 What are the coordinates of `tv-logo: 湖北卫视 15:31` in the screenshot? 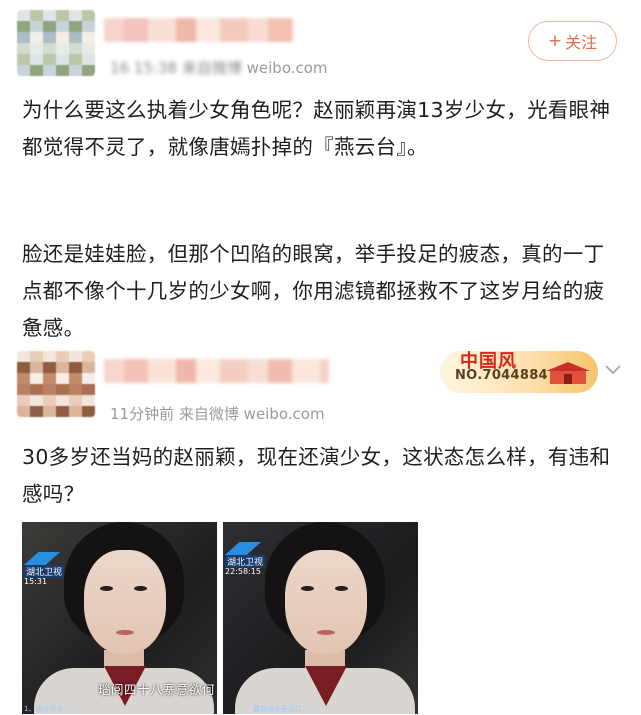 It's located at (44, 569).